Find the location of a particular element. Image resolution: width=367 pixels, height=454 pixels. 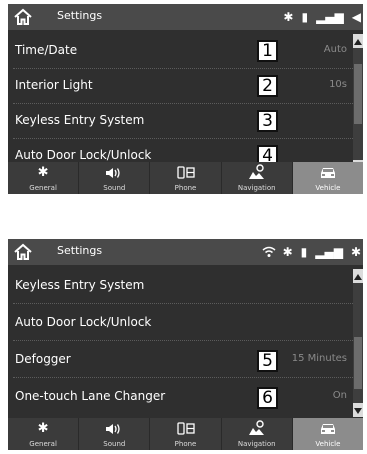

callout-number: 3 is located at coordinates (267, 121).